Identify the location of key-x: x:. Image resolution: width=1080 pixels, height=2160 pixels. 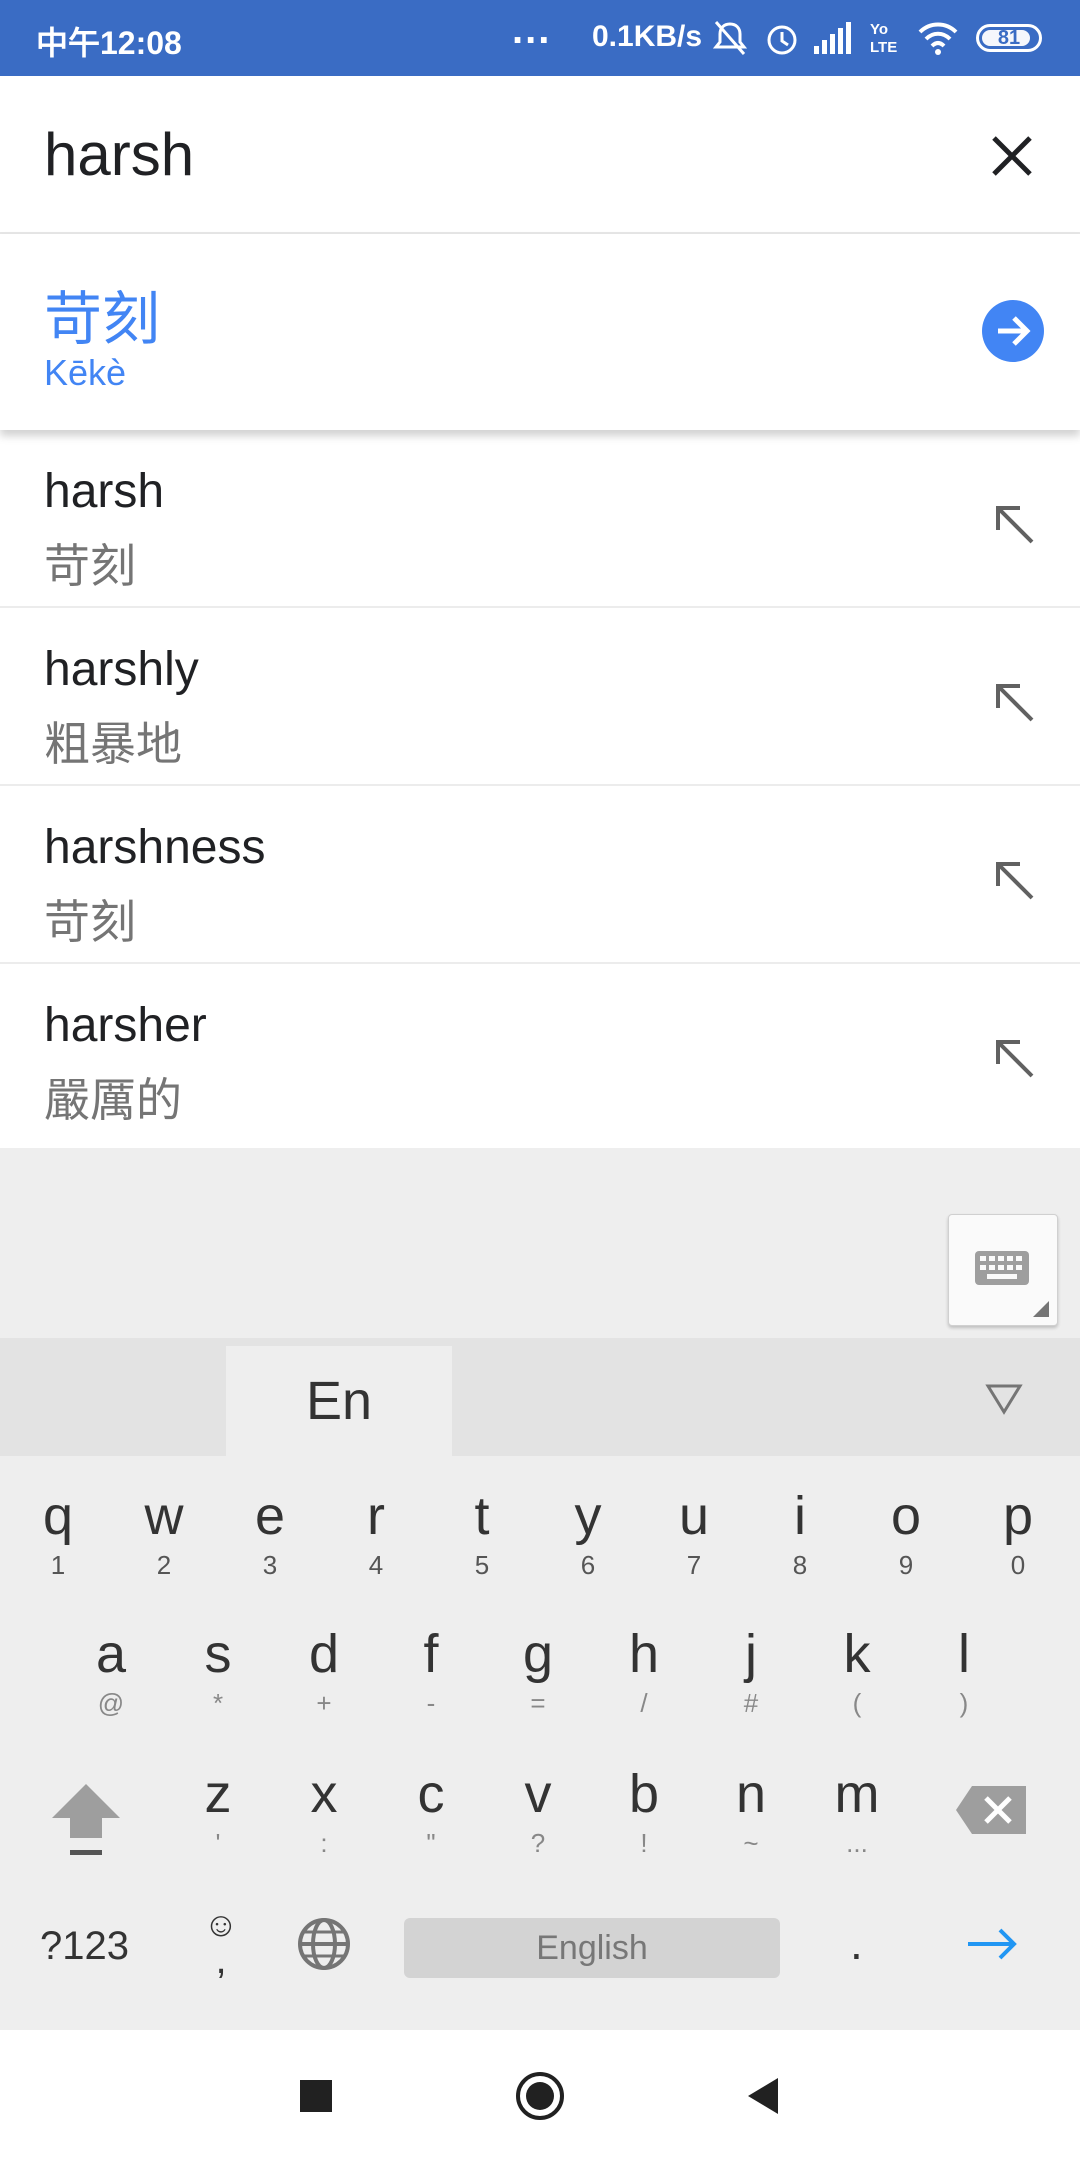
(324, 1811).